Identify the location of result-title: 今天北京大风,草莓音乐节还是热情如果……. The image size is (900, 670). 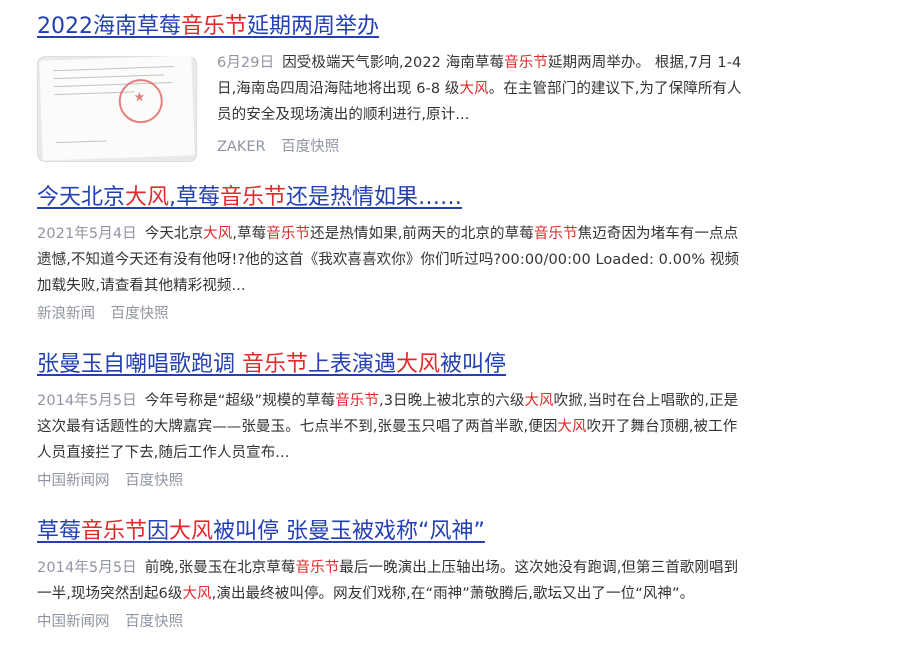
(392, 198).